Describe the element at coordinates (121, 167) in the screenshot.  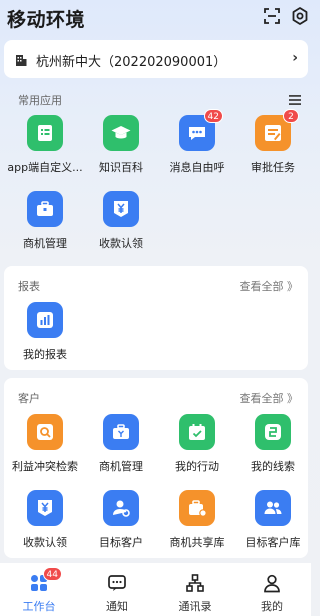
I see `app-label: 知识百科` at that location.